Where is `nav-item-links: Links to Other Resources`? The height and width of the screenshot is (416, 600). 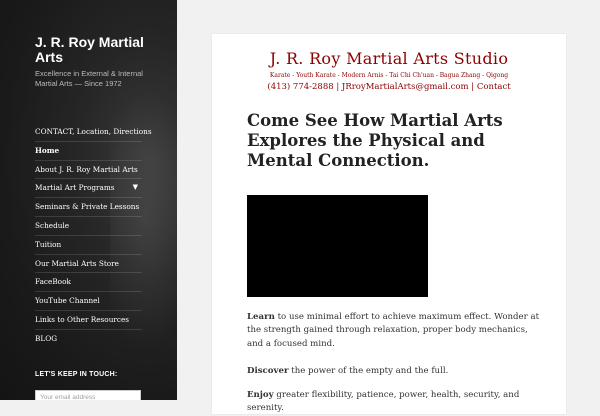 nav-item-links: Links to Other Resources is located at coordinates (88, 320).